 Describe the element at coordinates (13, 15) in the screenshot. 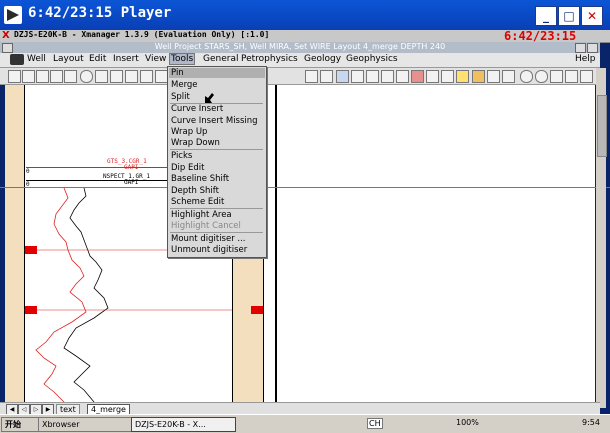

I see `player-logo-icon` at that location.